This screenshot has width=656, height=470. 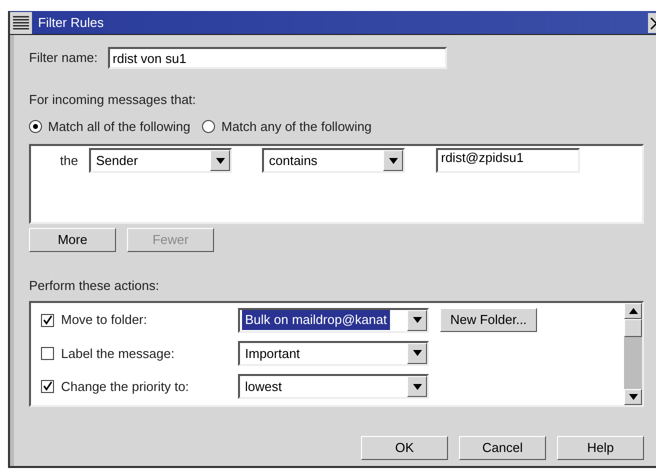 What do you see at coordinates (293, 161) in the screenshot?
I see `dropdown-value: contains` at bounding box center [293, 161].